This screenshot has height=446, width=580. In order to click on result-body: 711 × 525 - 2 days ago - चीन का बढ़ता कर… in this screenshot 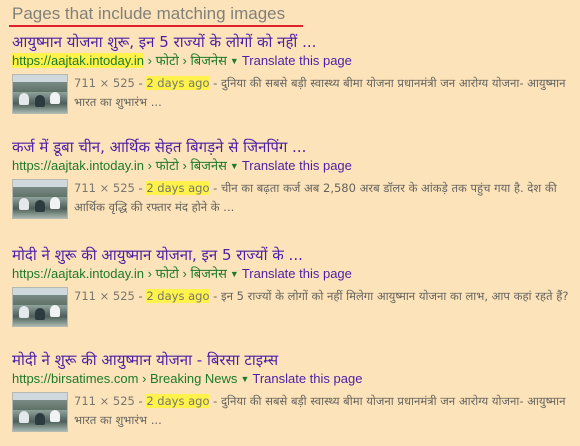, I will do `click(293, 199)`.